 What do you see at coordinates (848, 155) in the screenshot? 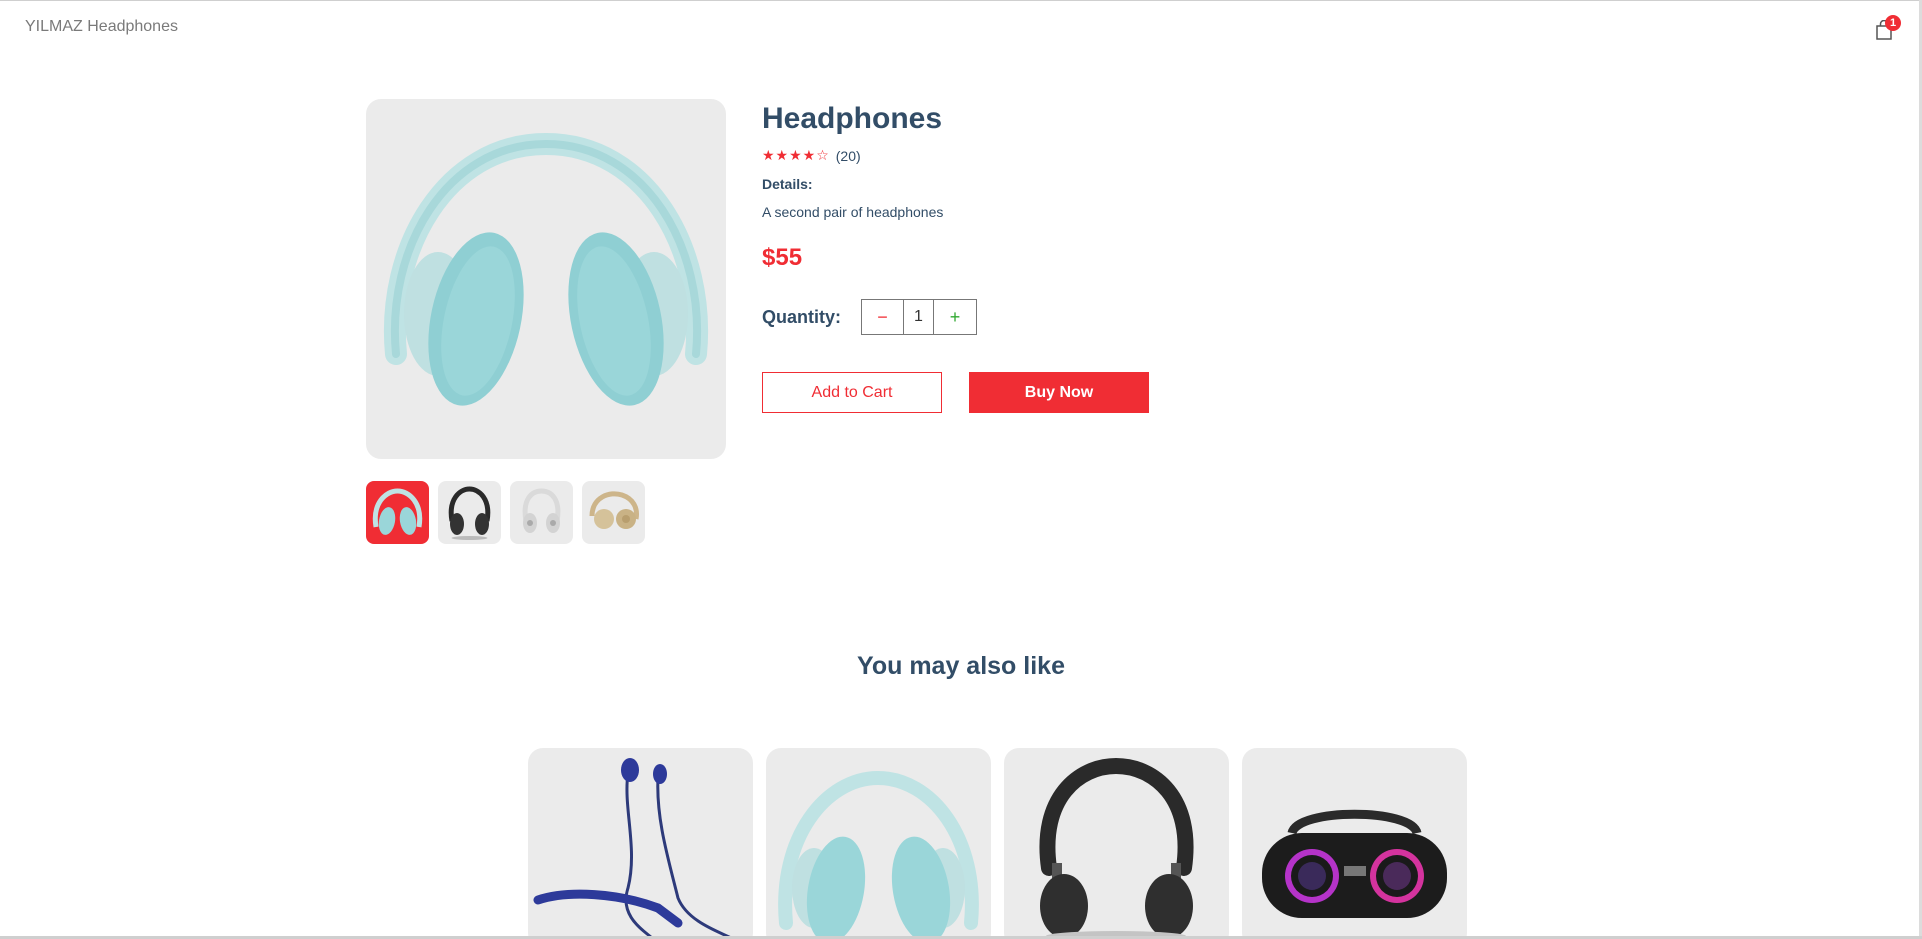
I see `review-count: (20)` at bounding box center [848, 155].